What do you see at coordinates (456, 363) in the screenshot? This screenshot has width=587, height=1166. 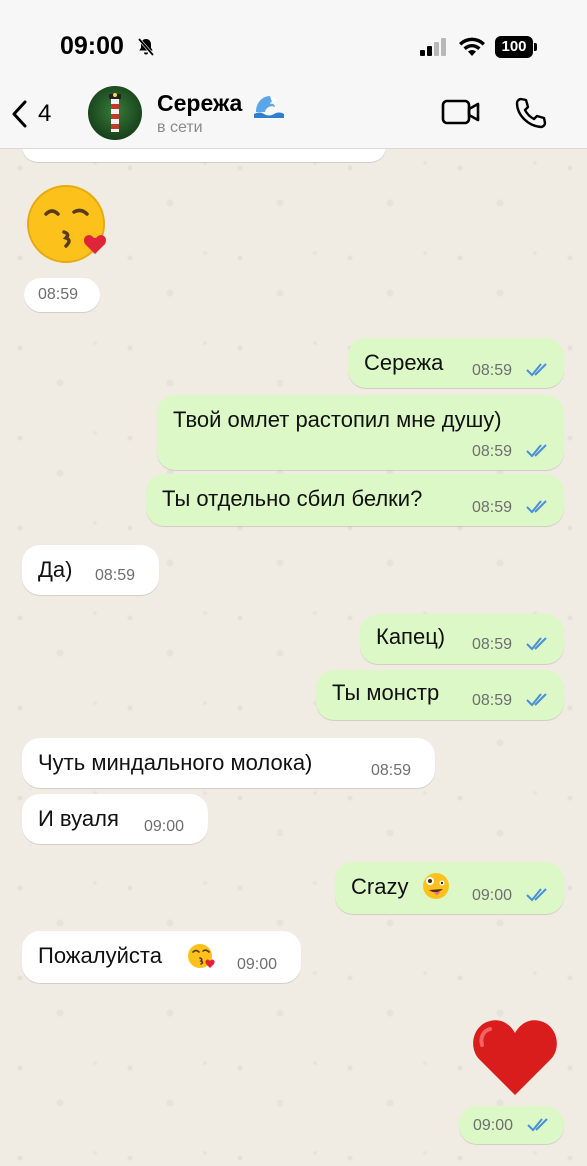 I see `message-bubble-outgoing: Сережа 08:59` at bounding box center [456, 363].